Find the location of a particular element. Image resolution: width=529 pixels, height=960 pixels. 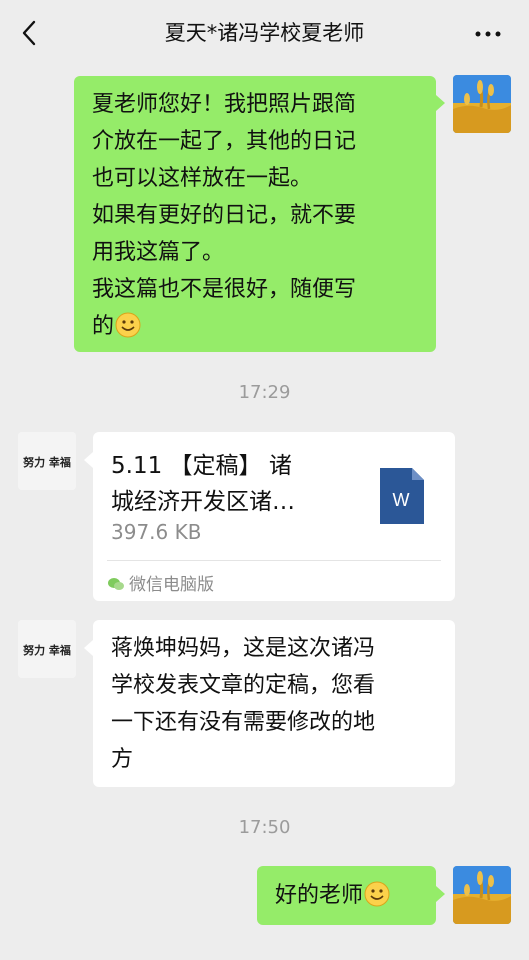

message-text: 一下还有没有需要修改的地 is located at coordinates (243, 722).